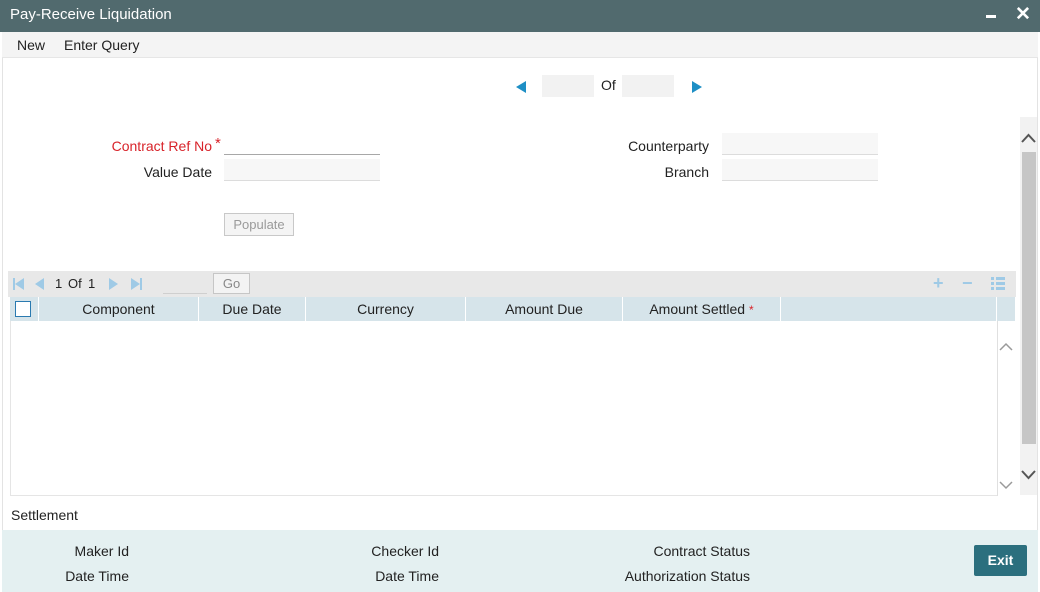  Describe the element at coordinates (113, 284) in the screenshot. I see `next-page-icon` at that location.